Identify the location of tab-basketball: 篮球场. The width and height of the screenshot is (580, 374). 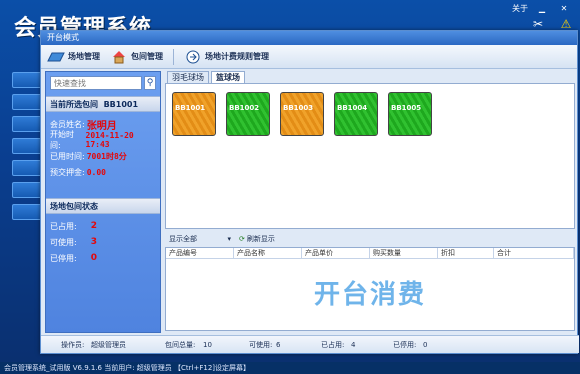
(228, 77).